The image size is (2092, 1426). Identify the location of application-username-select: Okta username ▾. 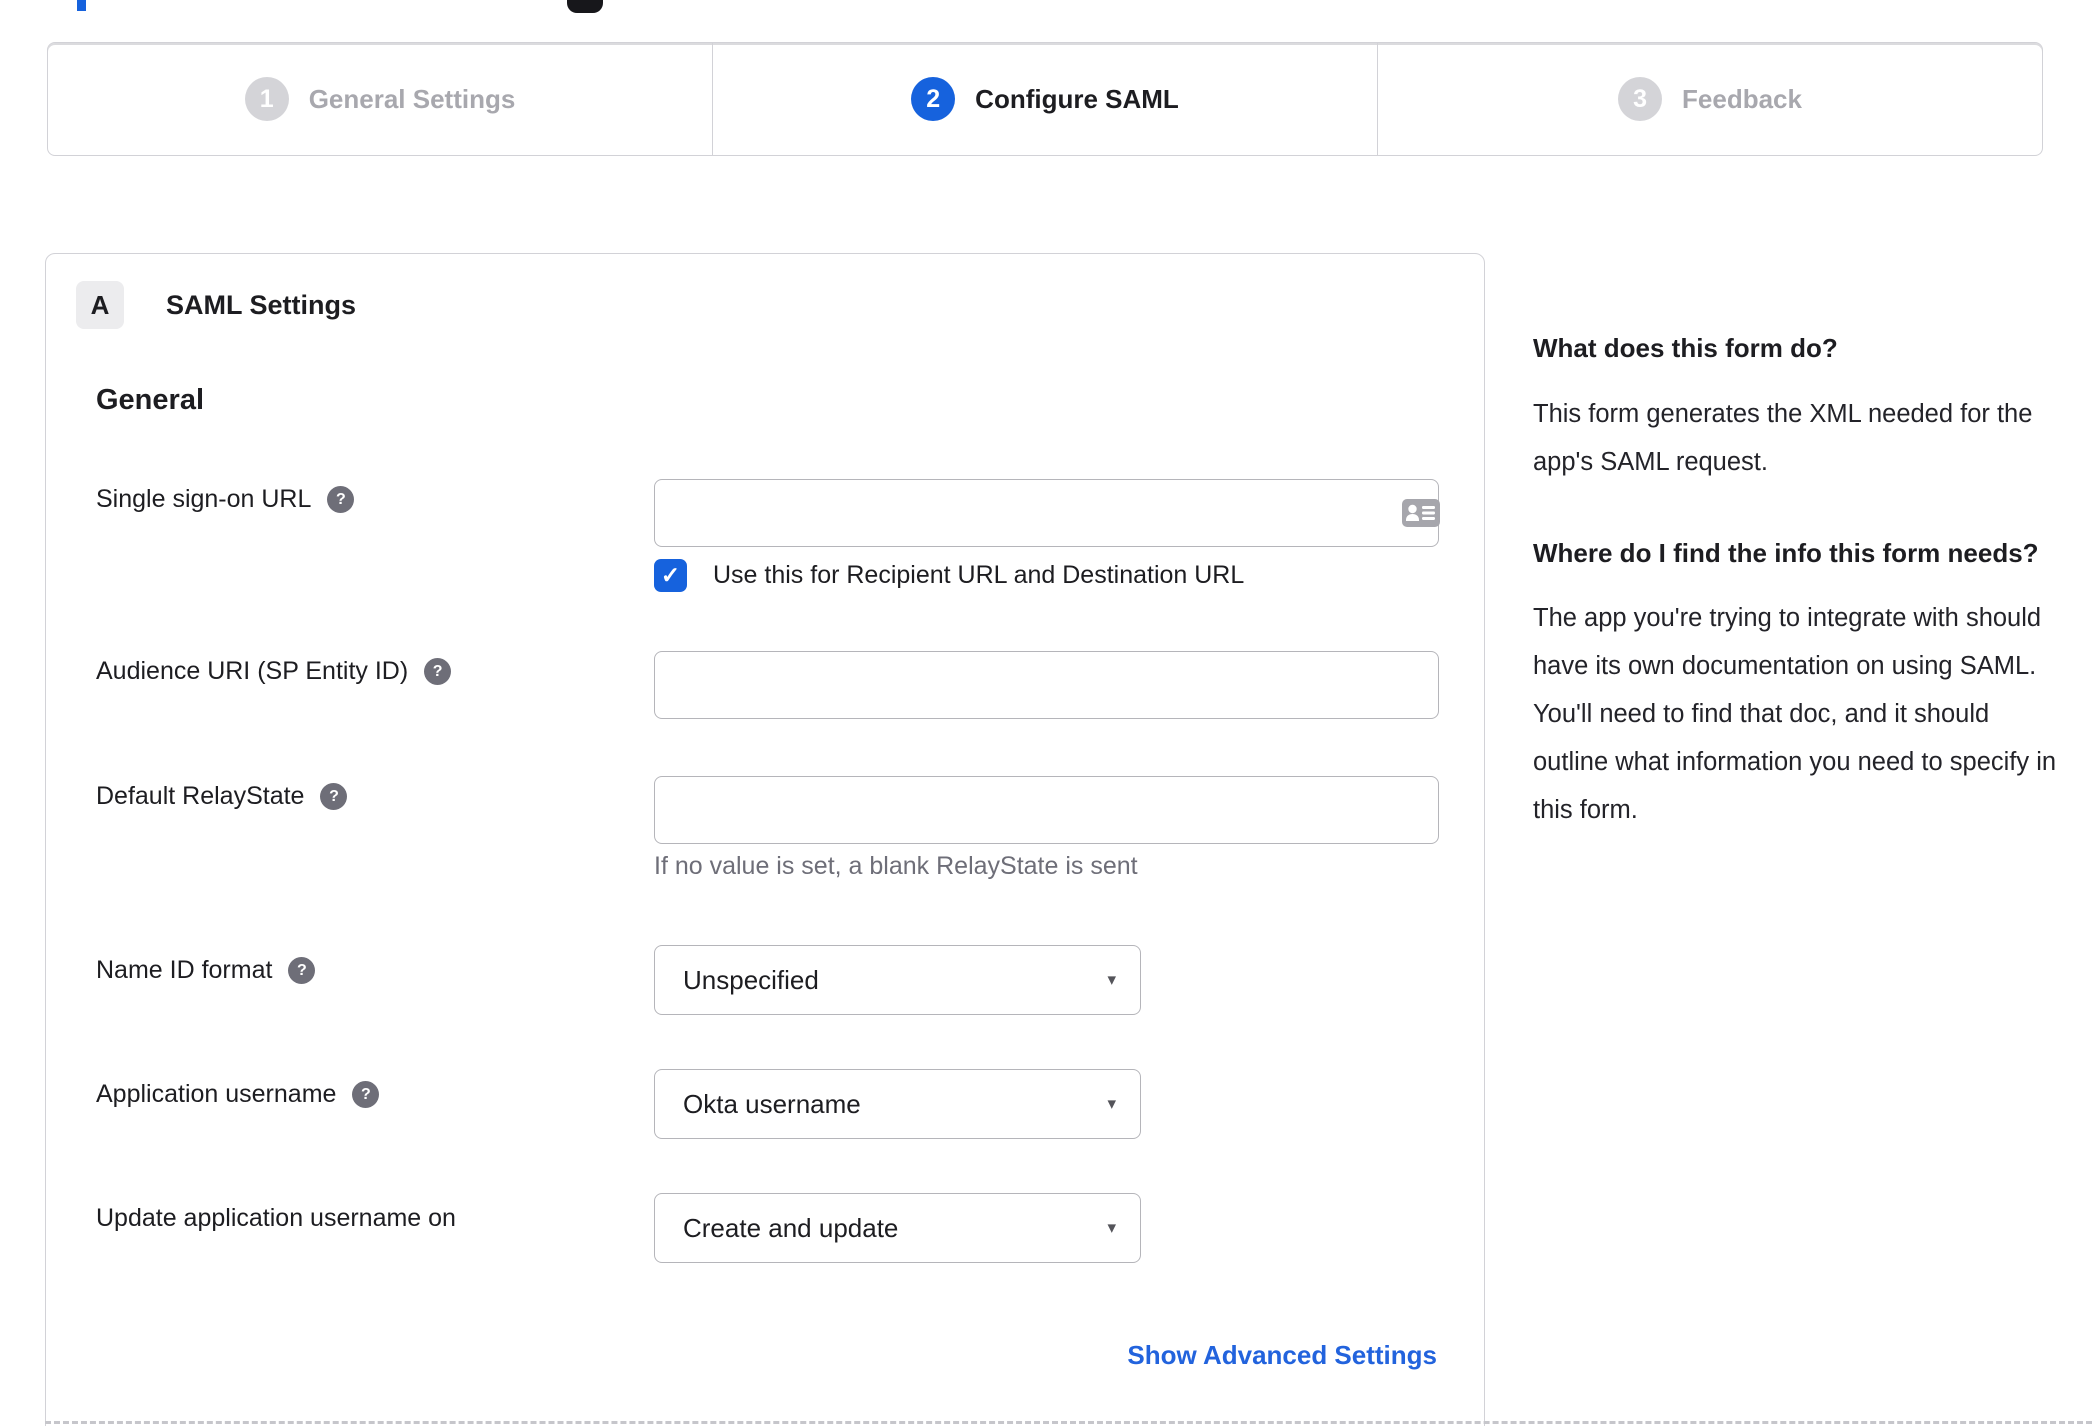
(897, 1104).